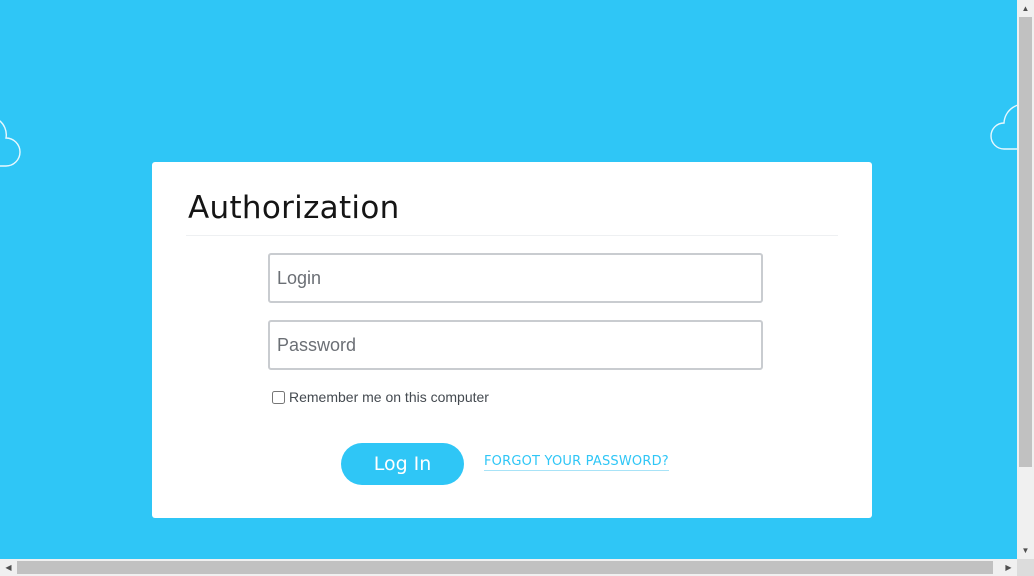  What do you see at coordinates (505, 567) in the screenshot?
I see `horizontal-scroll-thumb` at bounding box center [505, 567].